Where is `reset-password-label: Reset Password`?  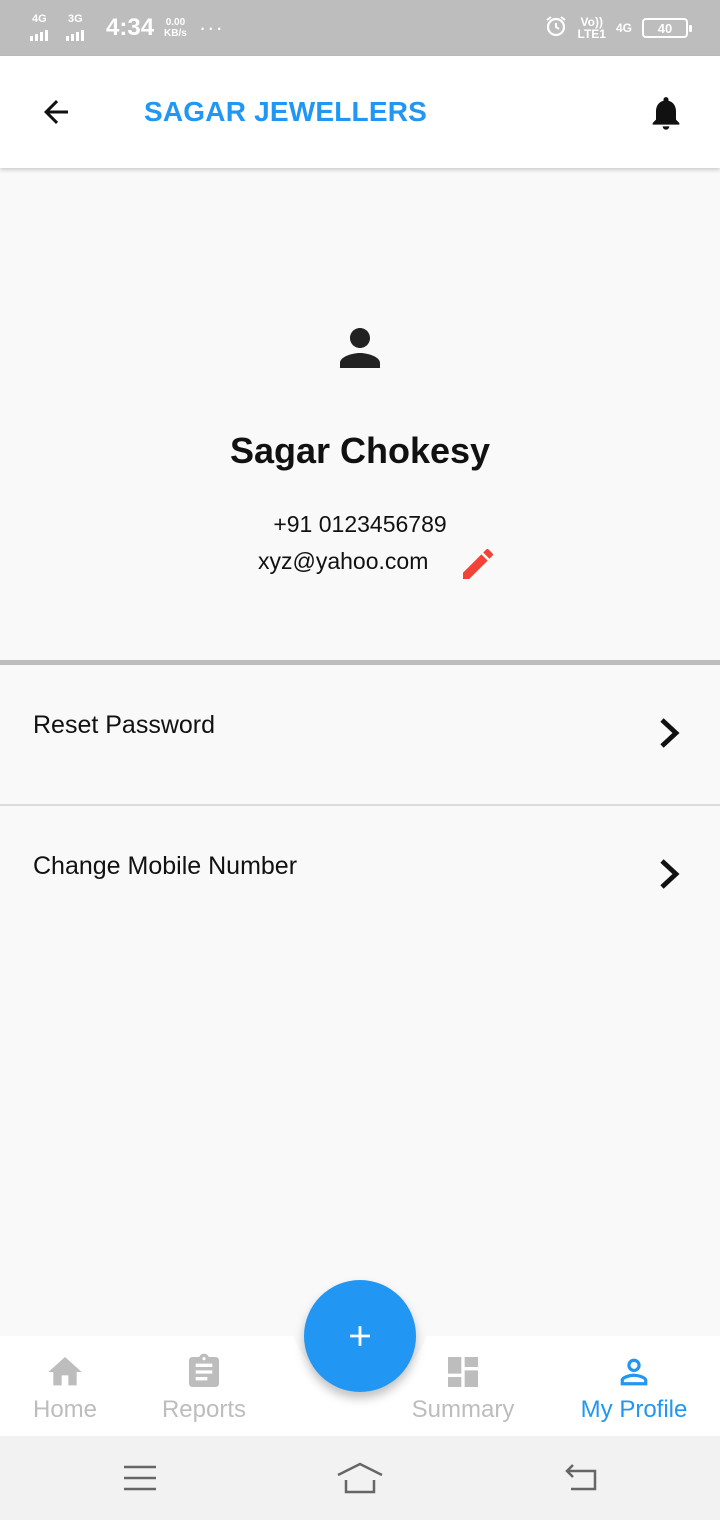
reset-password-label: Reset Password is located at coordinates (124, 725).